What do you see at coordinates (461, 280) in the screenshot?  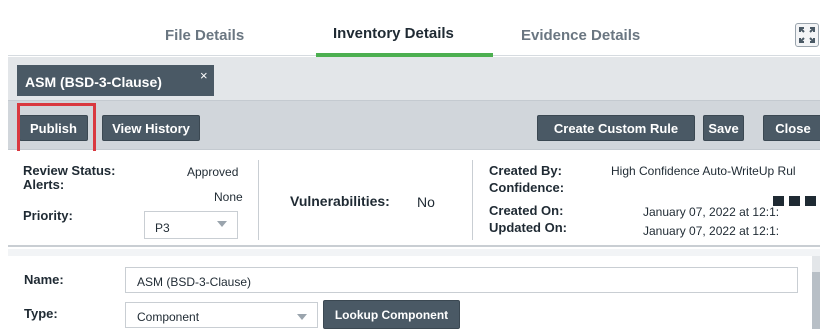 I see `name-field: ASM (BSD-3-Clause)` at bounding box center [461, 280].